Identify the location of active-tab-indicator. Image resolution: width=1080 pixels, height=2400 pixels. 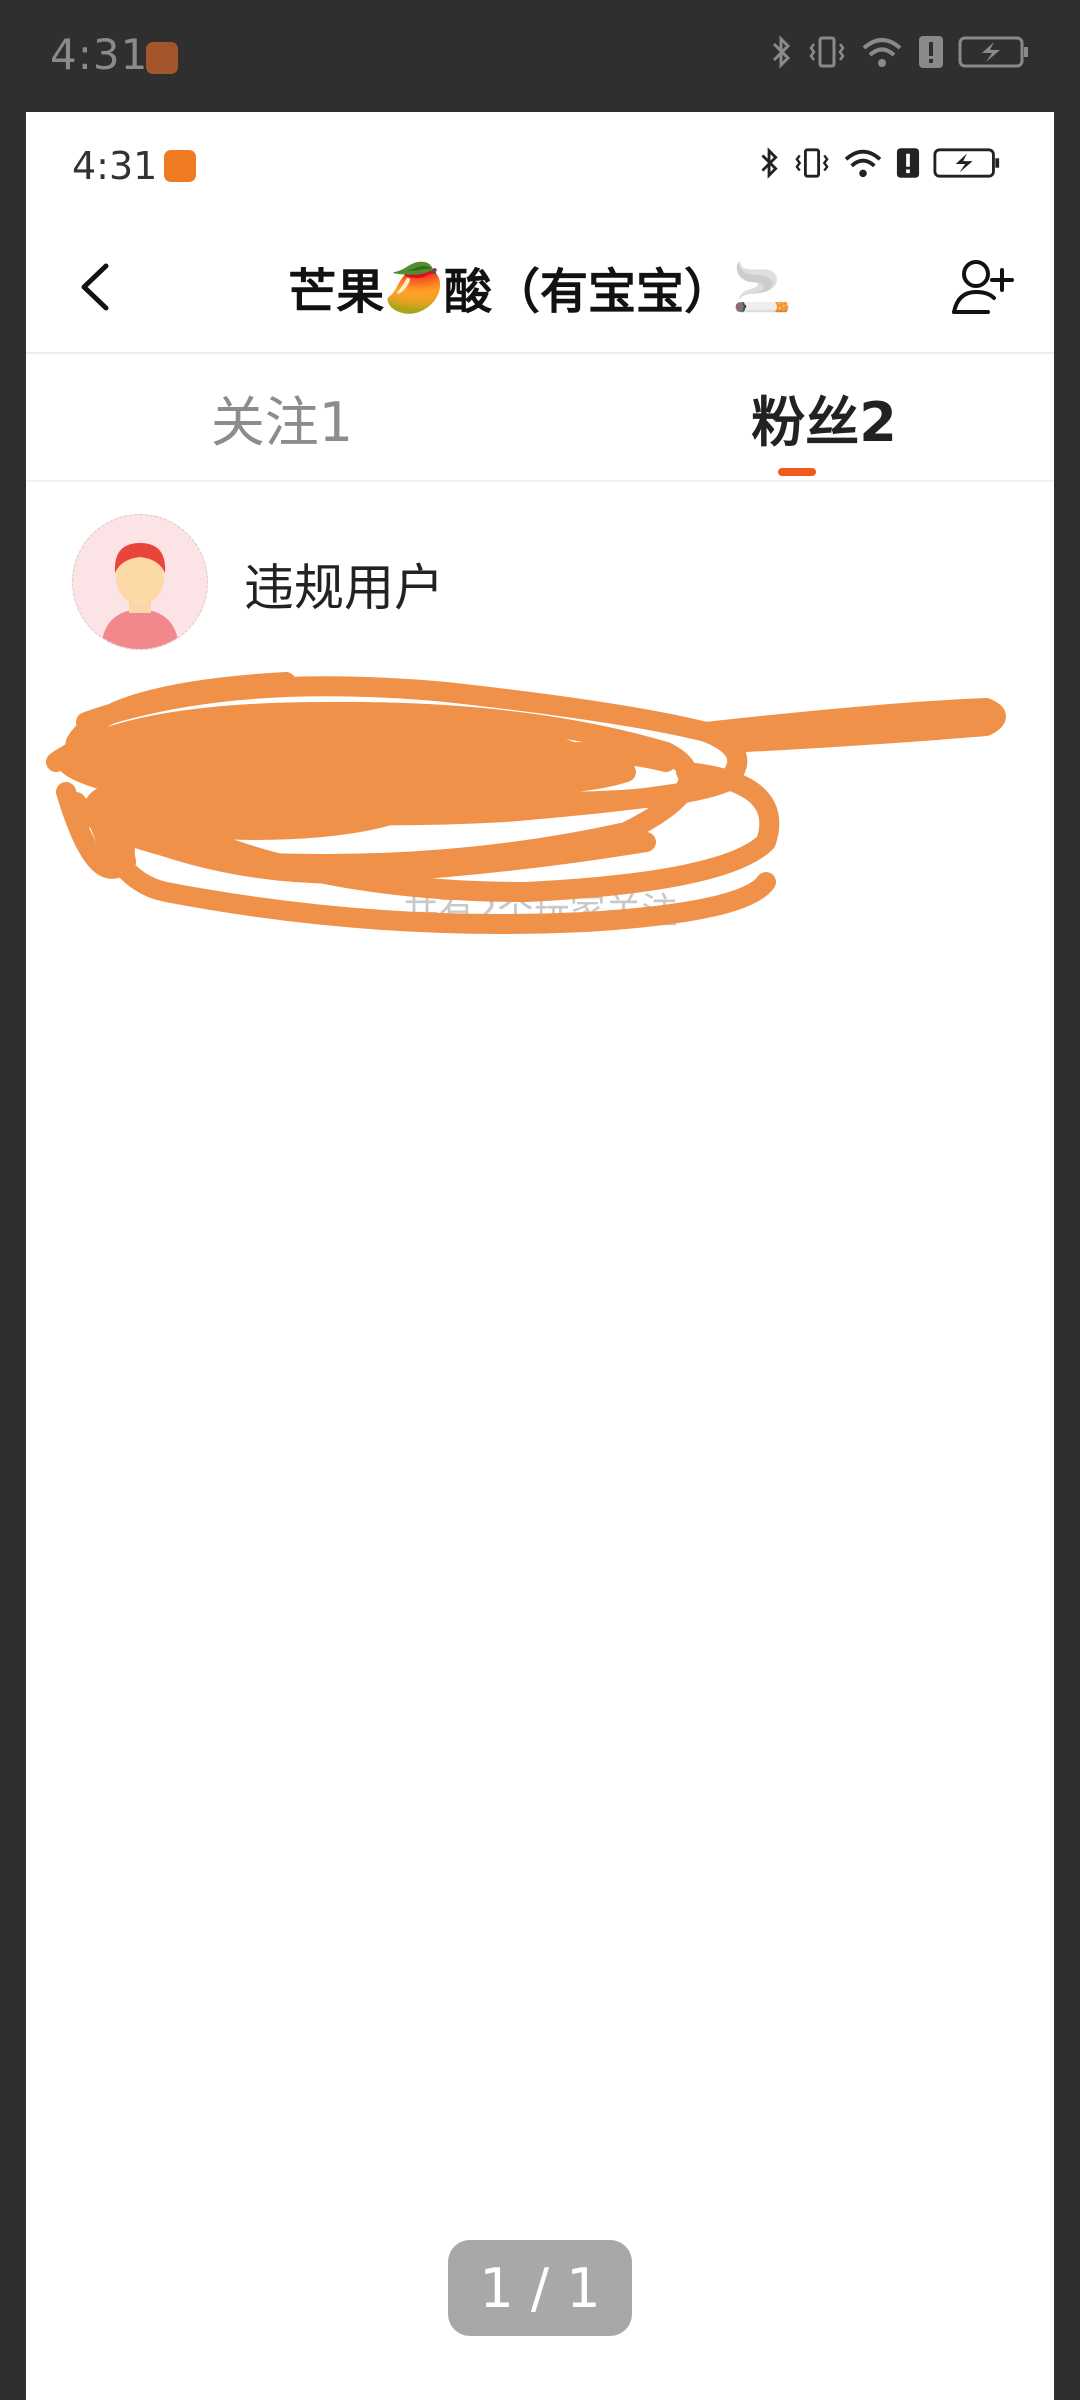
(797, 472).